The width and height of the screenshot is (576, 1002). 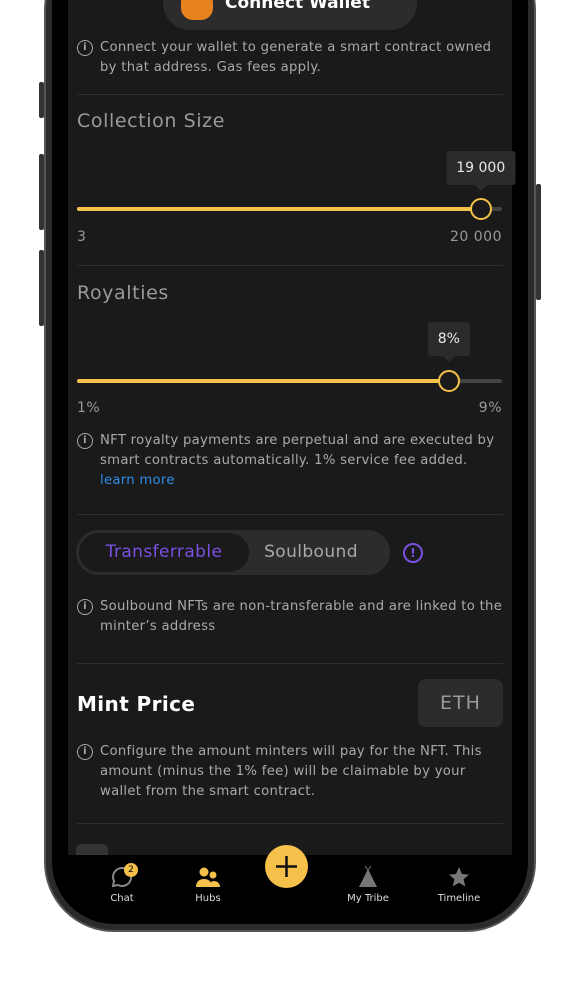 I want to click on side-button, so click(x=41, y=100).